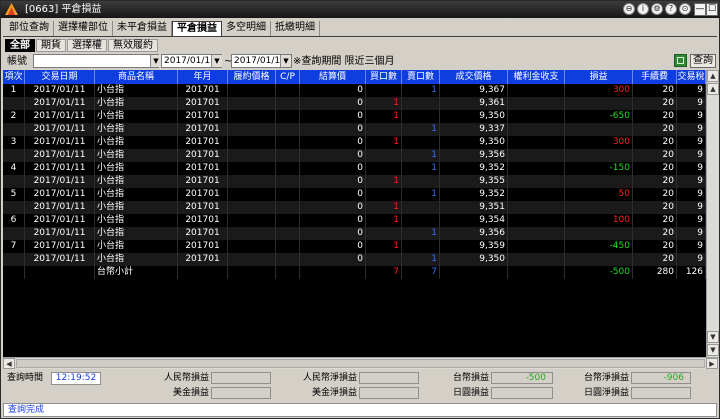 The image size is (720, 419). Describe the element at coordinates (288, 77) in the screenshot. I see `column-header: C/P` at that location.